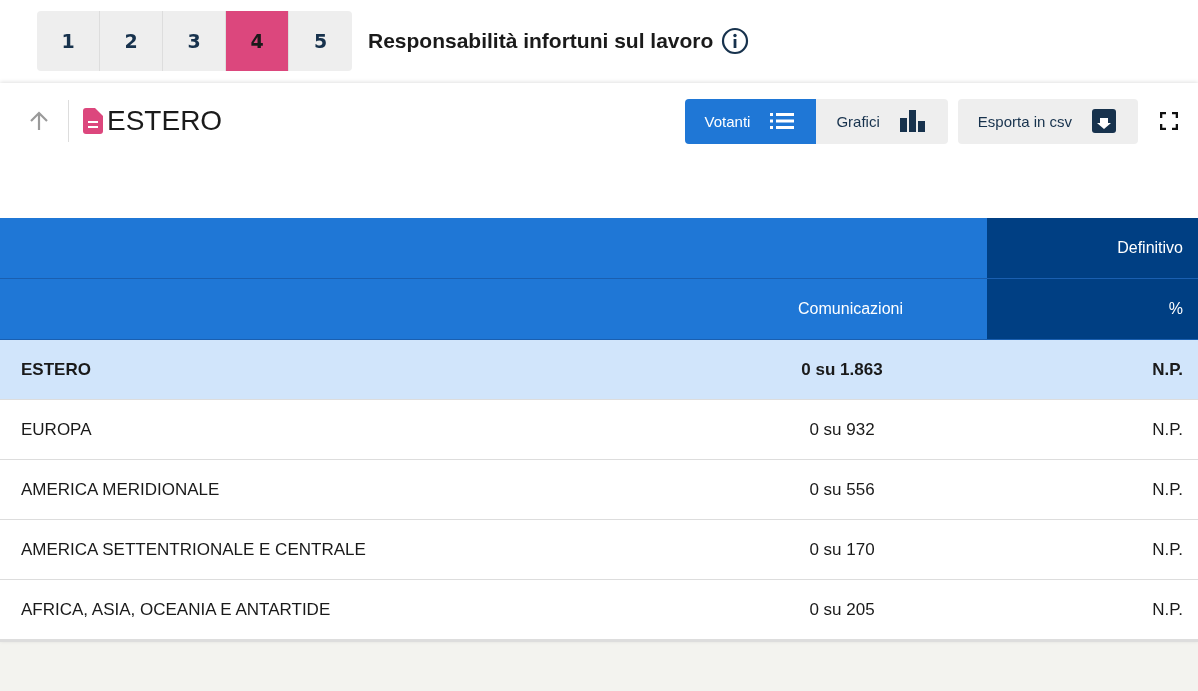 Image resolution: width=1198 pixels, height=691 pixels. I want to click on archive-download-icon, so click(1104, 121).